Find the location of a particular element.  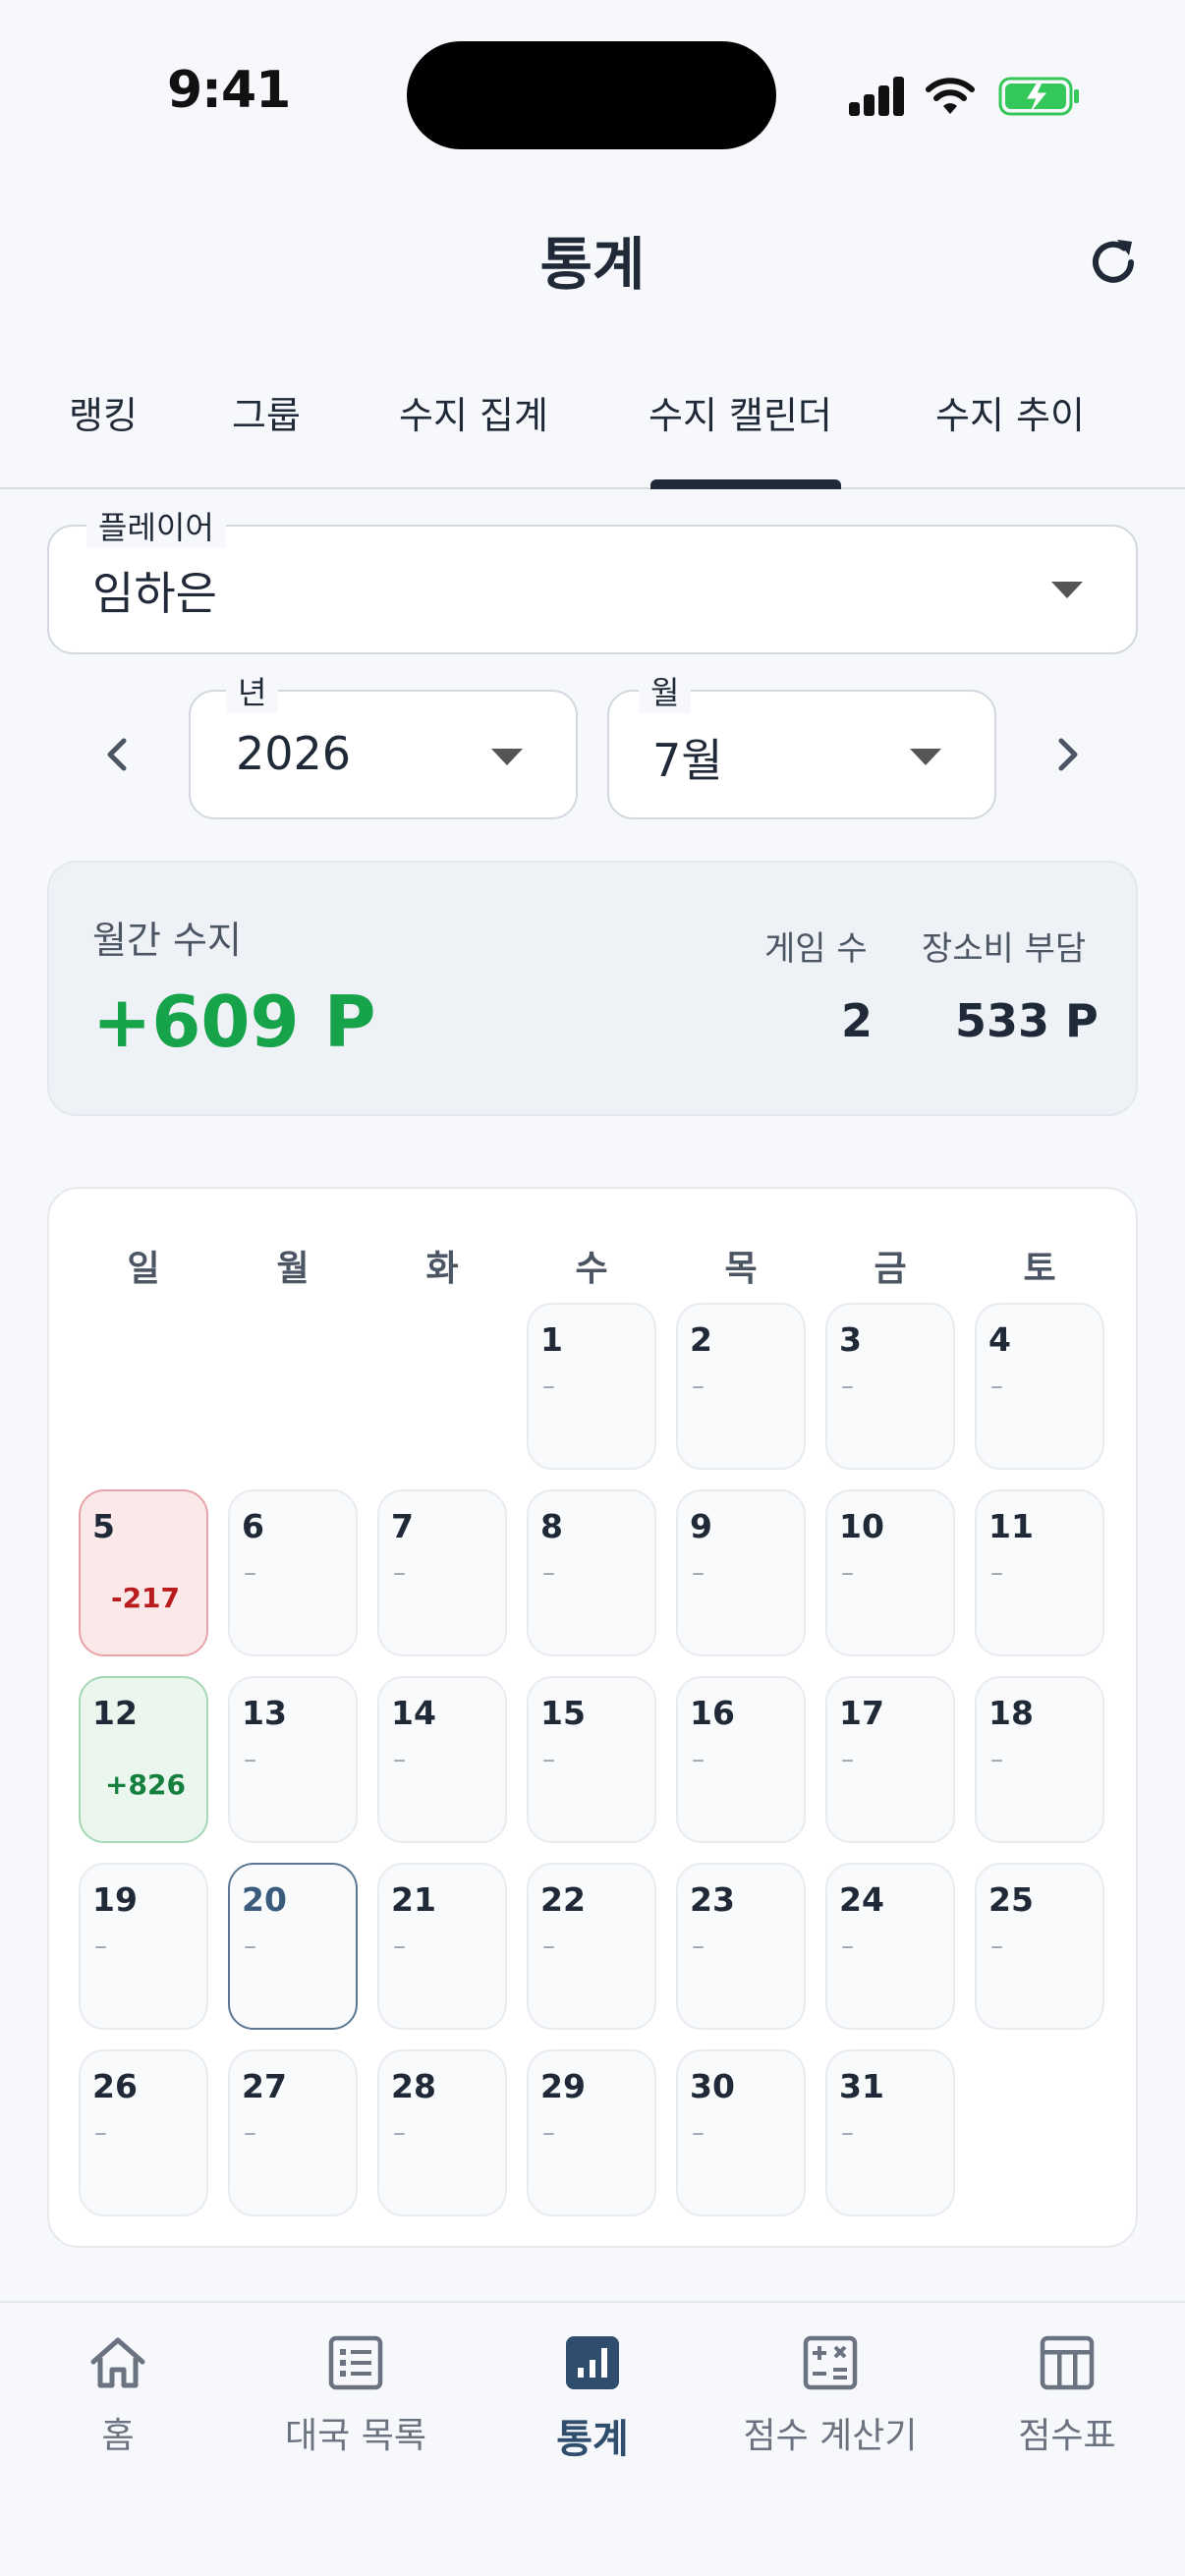

calendar-day: 11 – is located at coordinates (1040, 1572).